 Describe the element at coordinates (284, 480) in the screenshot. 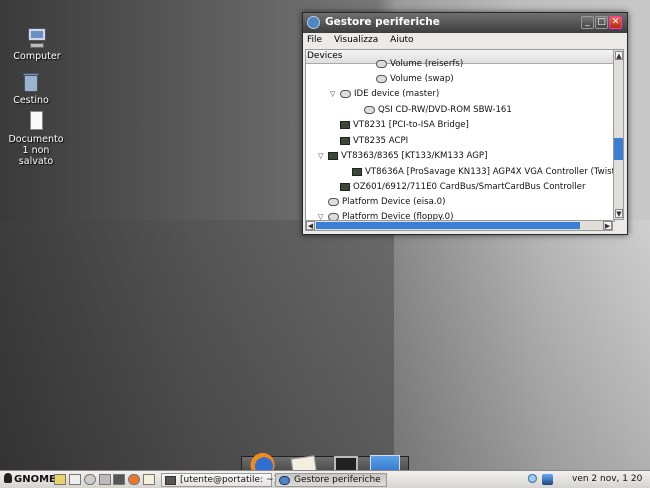

I see `device-manager-task-icon` at that location.